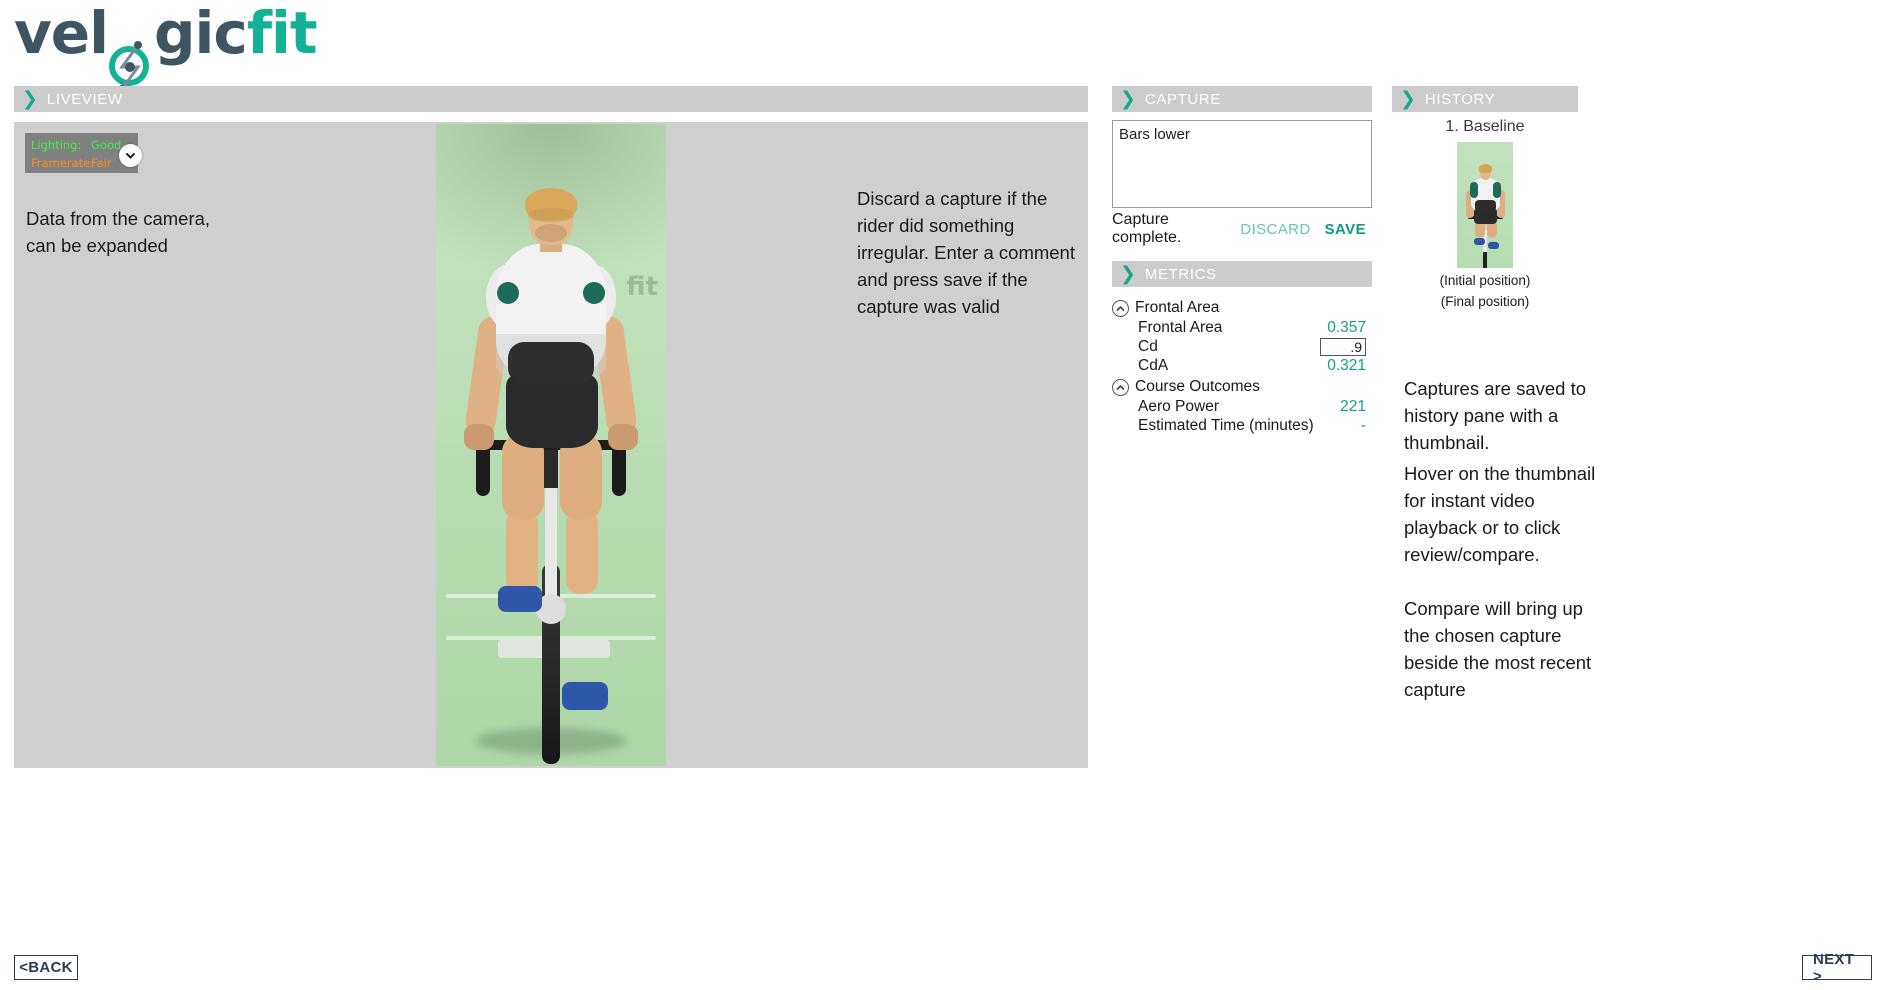  What do you see at coordinates (1147, 228) in the screenshot?
I see `capture-status-text: Capture complete.` at bounding box center [1147, 228].